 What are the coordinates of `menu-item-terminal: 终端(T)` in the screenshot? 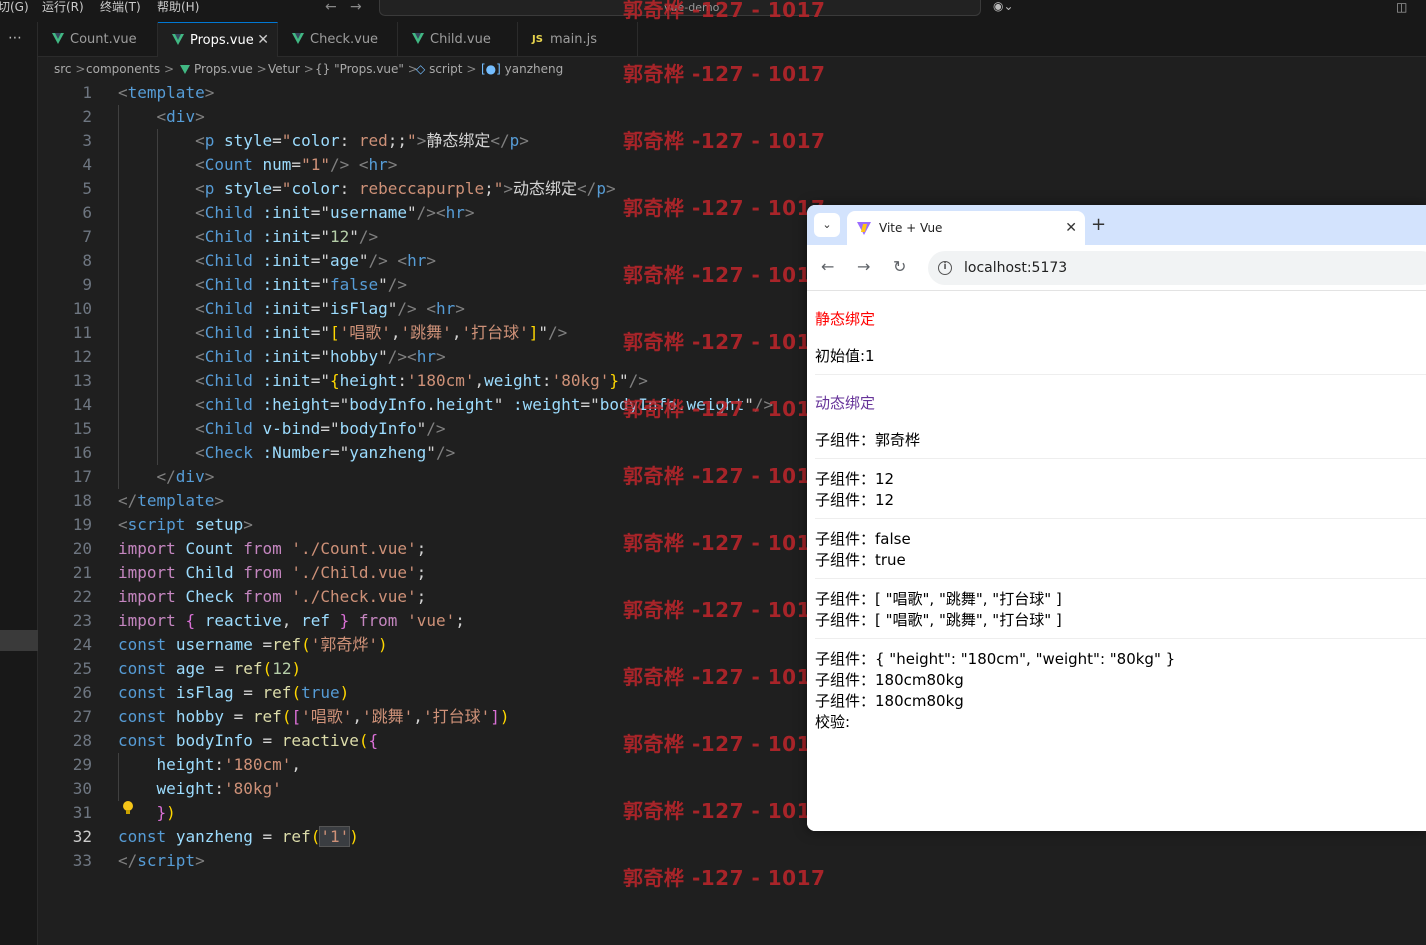 It's located at (120, 7).